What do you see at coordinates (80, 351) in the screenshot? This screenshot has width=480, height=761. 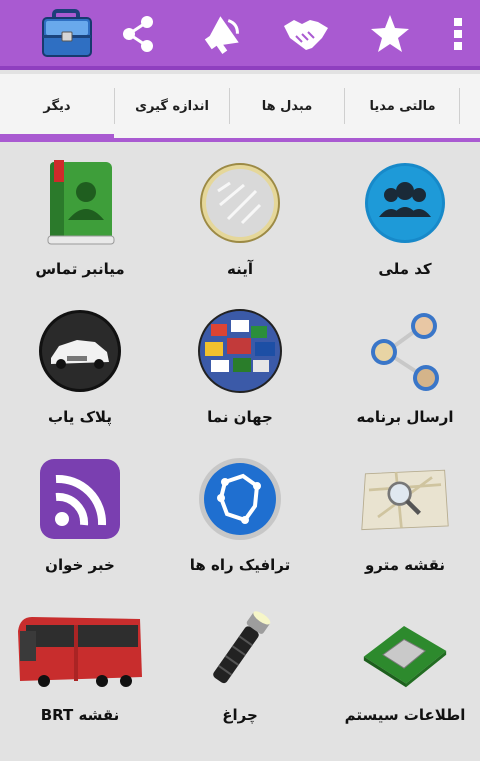 I see `car-icon` at bounding box center [80, 351].